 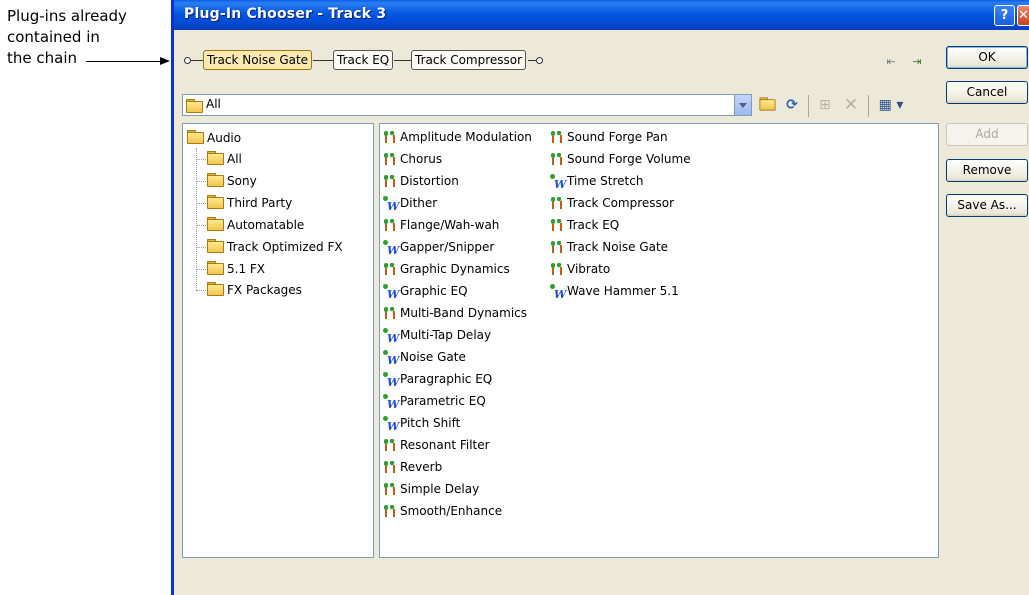 I want to click on plugin-label: Vibrato, so click(x=589, y=269).